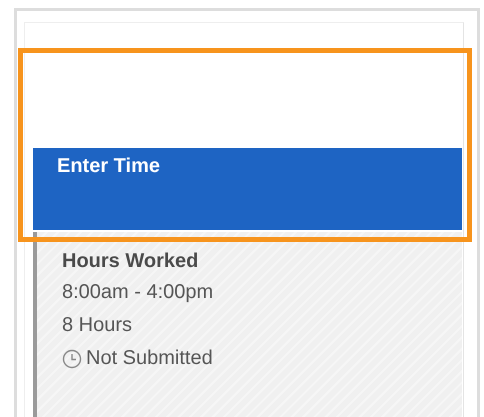 The width and height of the screenshot is (484, 417). What do you see at coordinates (98, 325) in the screenshot?
I see `duration: 8 Hours` at bounding box center [98, 325].